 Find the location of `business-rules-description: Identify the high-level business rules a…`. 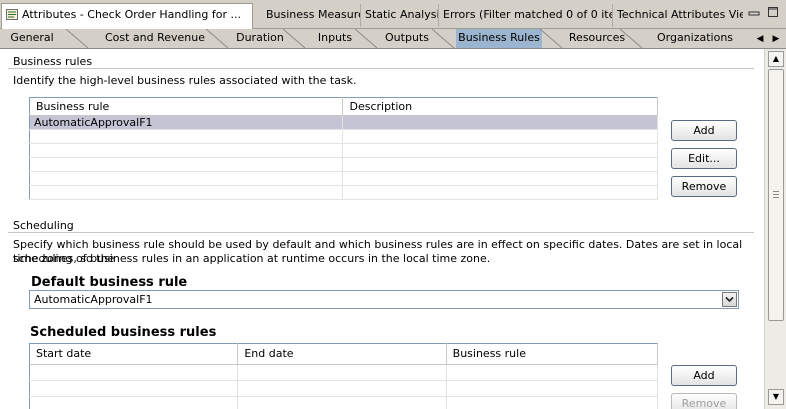

business-rules-description: Identify the high-level business rules a… is located at coordinates (185, 80).